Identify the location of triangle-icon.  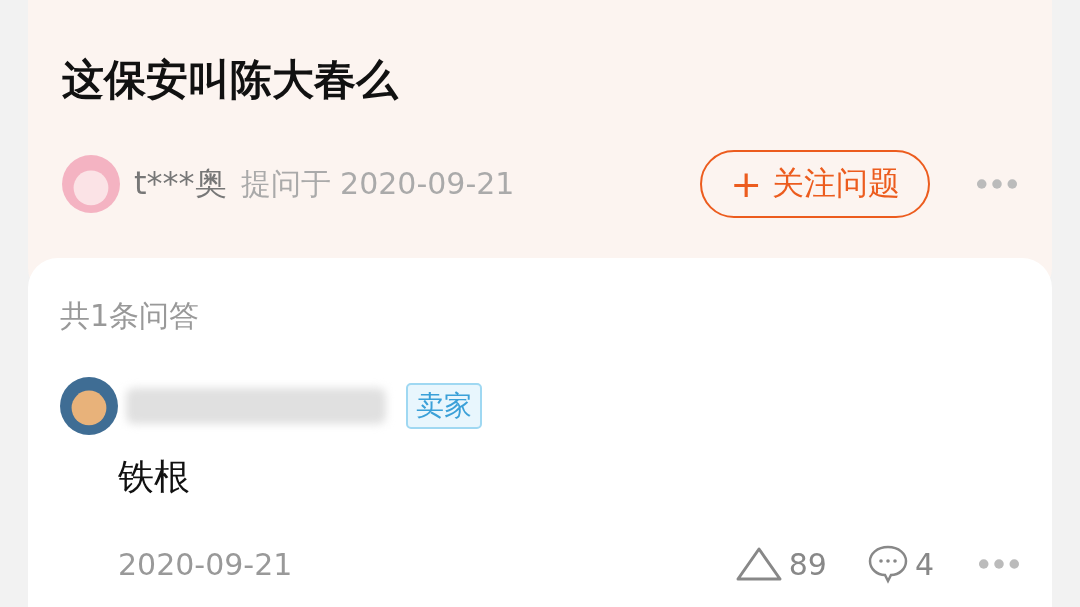
(758, 564).